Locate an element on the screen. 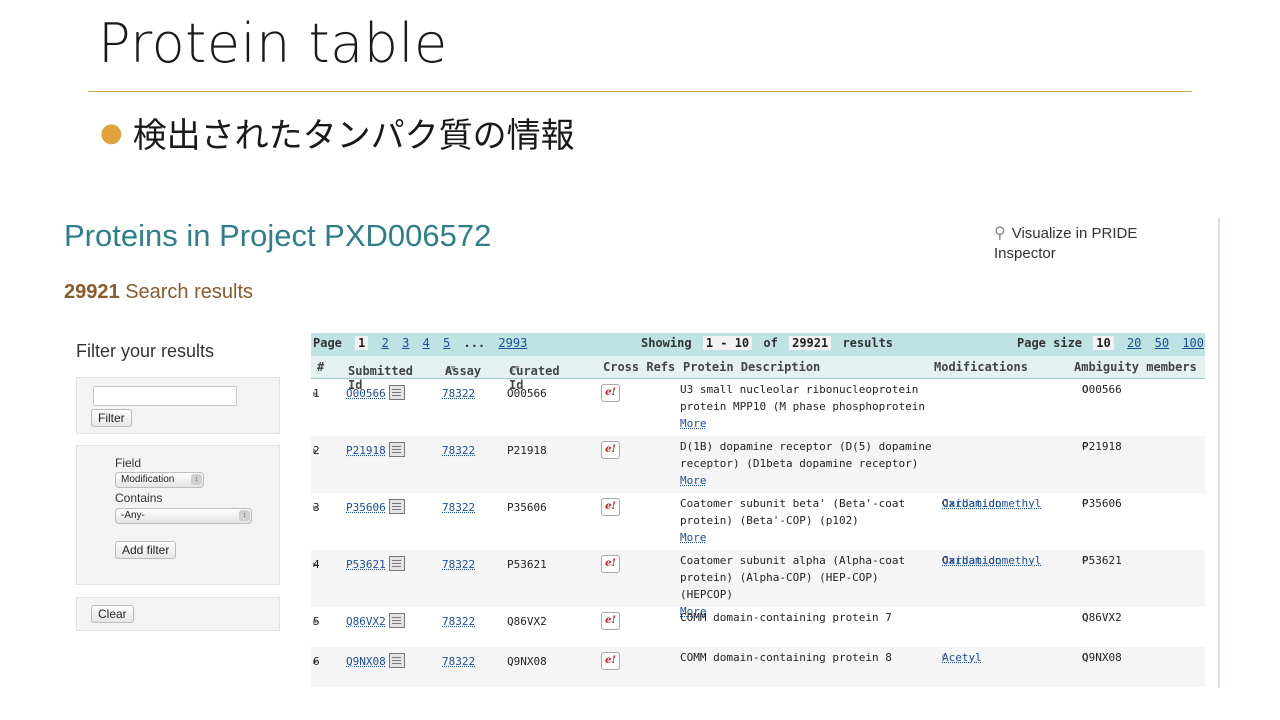 The width and height of the screenshot is (1280, 720). col-cross-refs: Cross Refs is located at coordinates (639, 367).